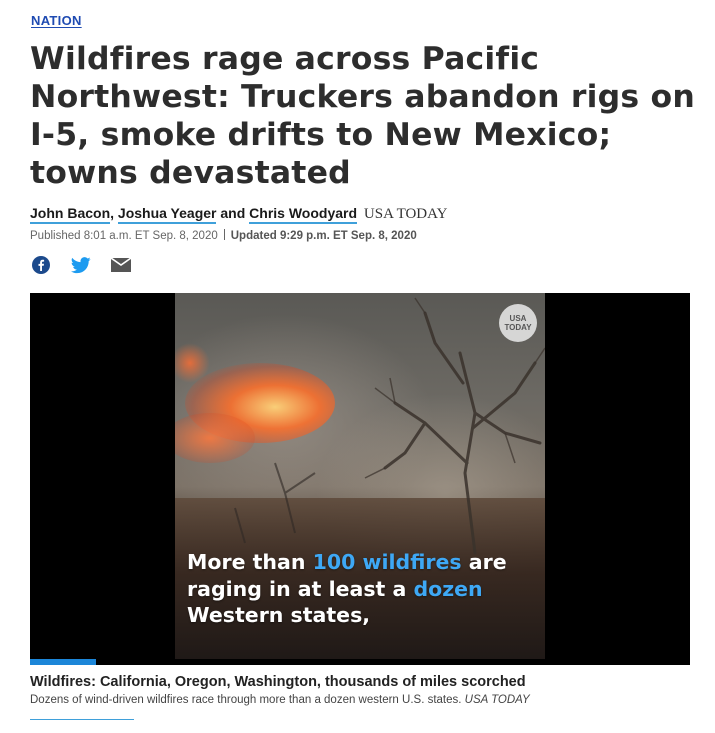  What do you see at coordinates (56, 20) in the screenshot?
I see `section-link-nation: NATION` at bounding box center [56, 20].